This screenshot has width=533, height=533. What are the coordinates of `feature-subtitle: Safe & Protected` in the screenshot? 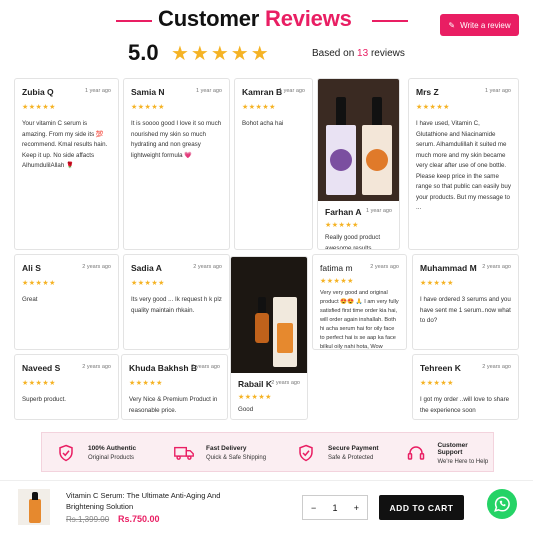 It's located at (351, 458).